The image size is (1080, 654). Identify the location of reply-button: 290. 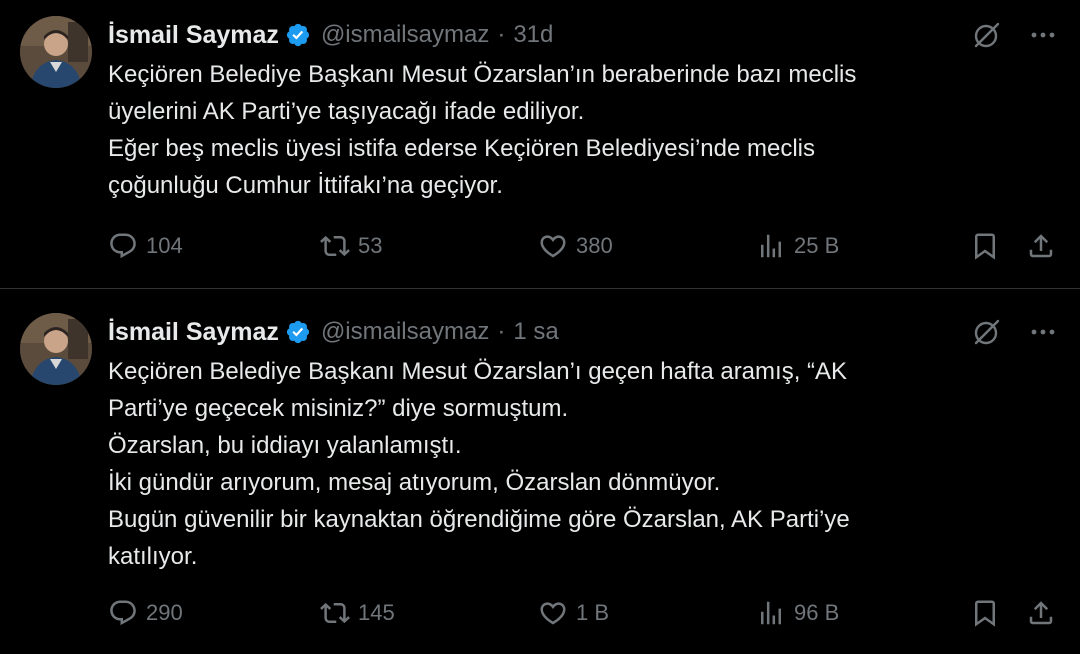
(145, 613).